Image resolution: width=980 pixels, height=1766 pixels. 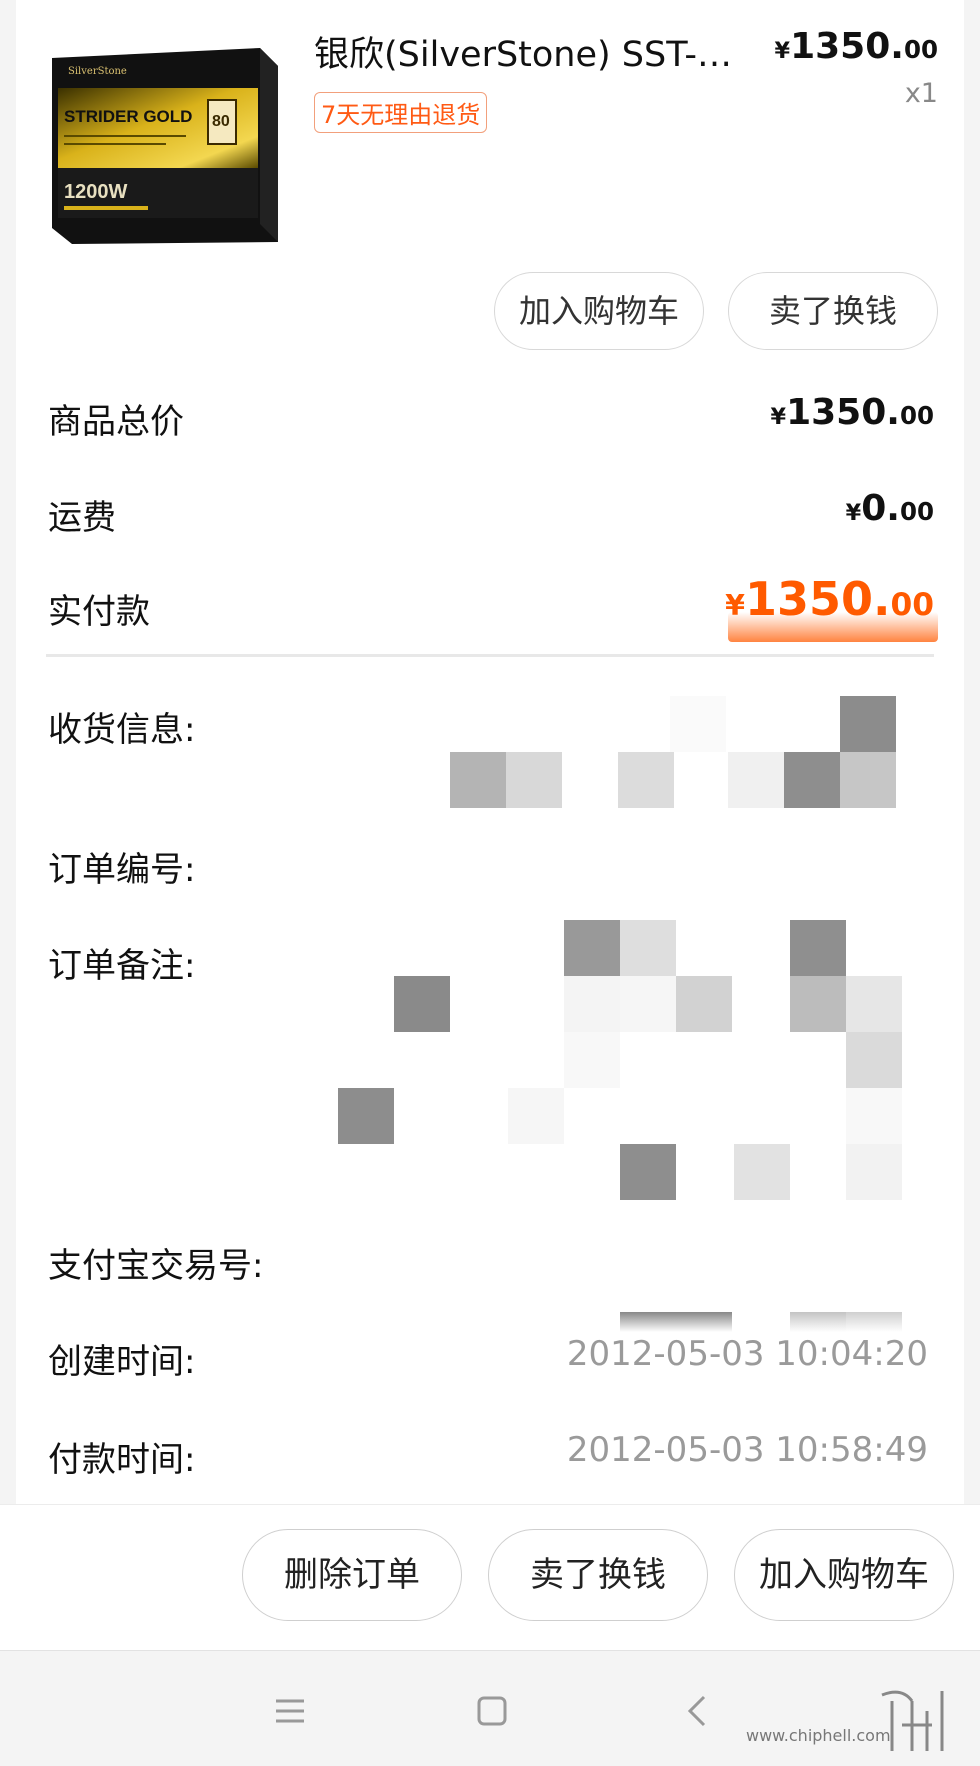 I want to click on product-price: ¥1350.00, so click(x=856, y=46).